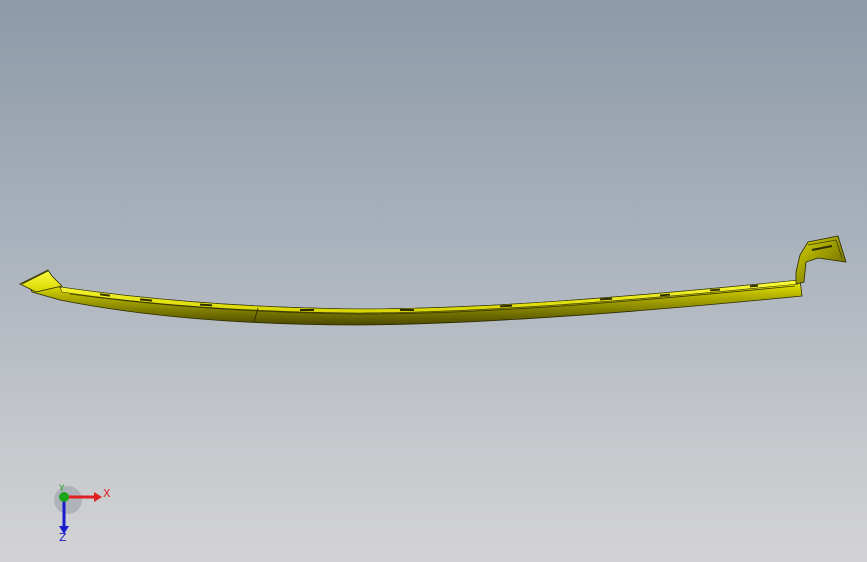  Describe the element at coordinates (80, 515) in the screenshot. I see `coordinate-triad: X Y Z` at that location.